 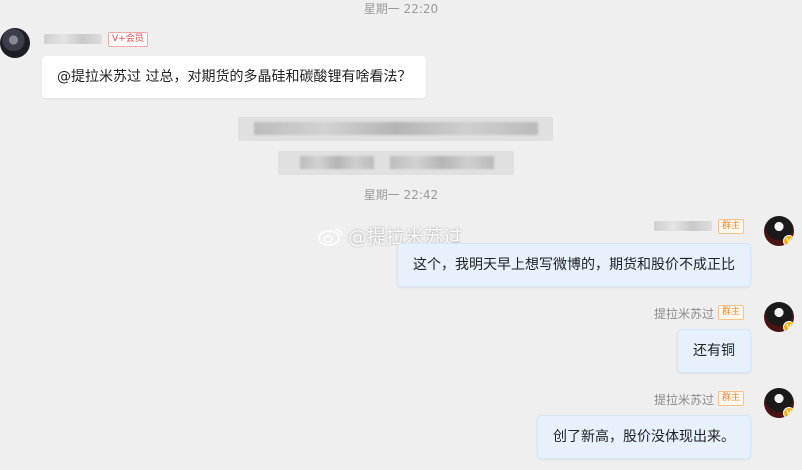 I want to click on message-bubble: 还有铜, so click(x=714, y=351).